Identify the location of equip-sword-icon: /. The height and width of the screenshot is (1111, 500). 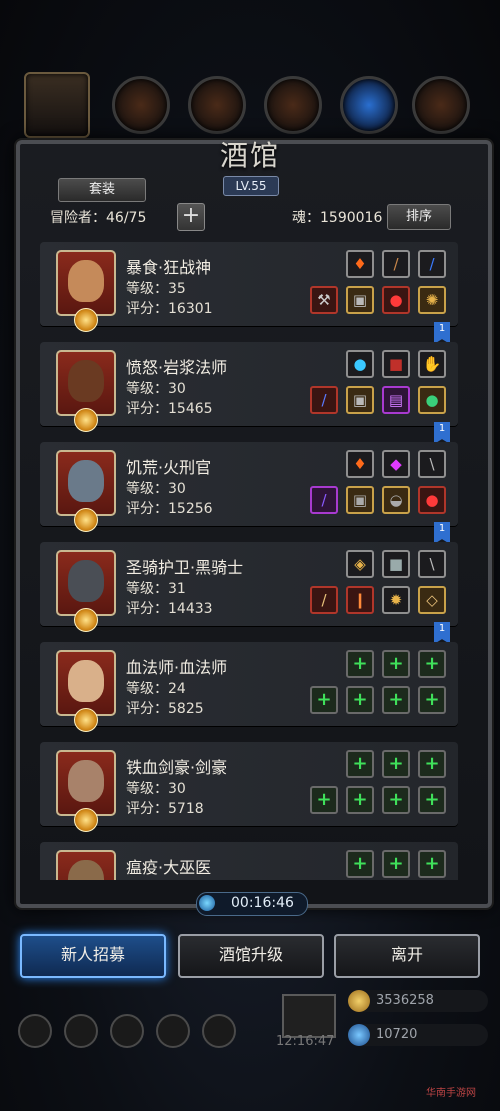
(324, 600).